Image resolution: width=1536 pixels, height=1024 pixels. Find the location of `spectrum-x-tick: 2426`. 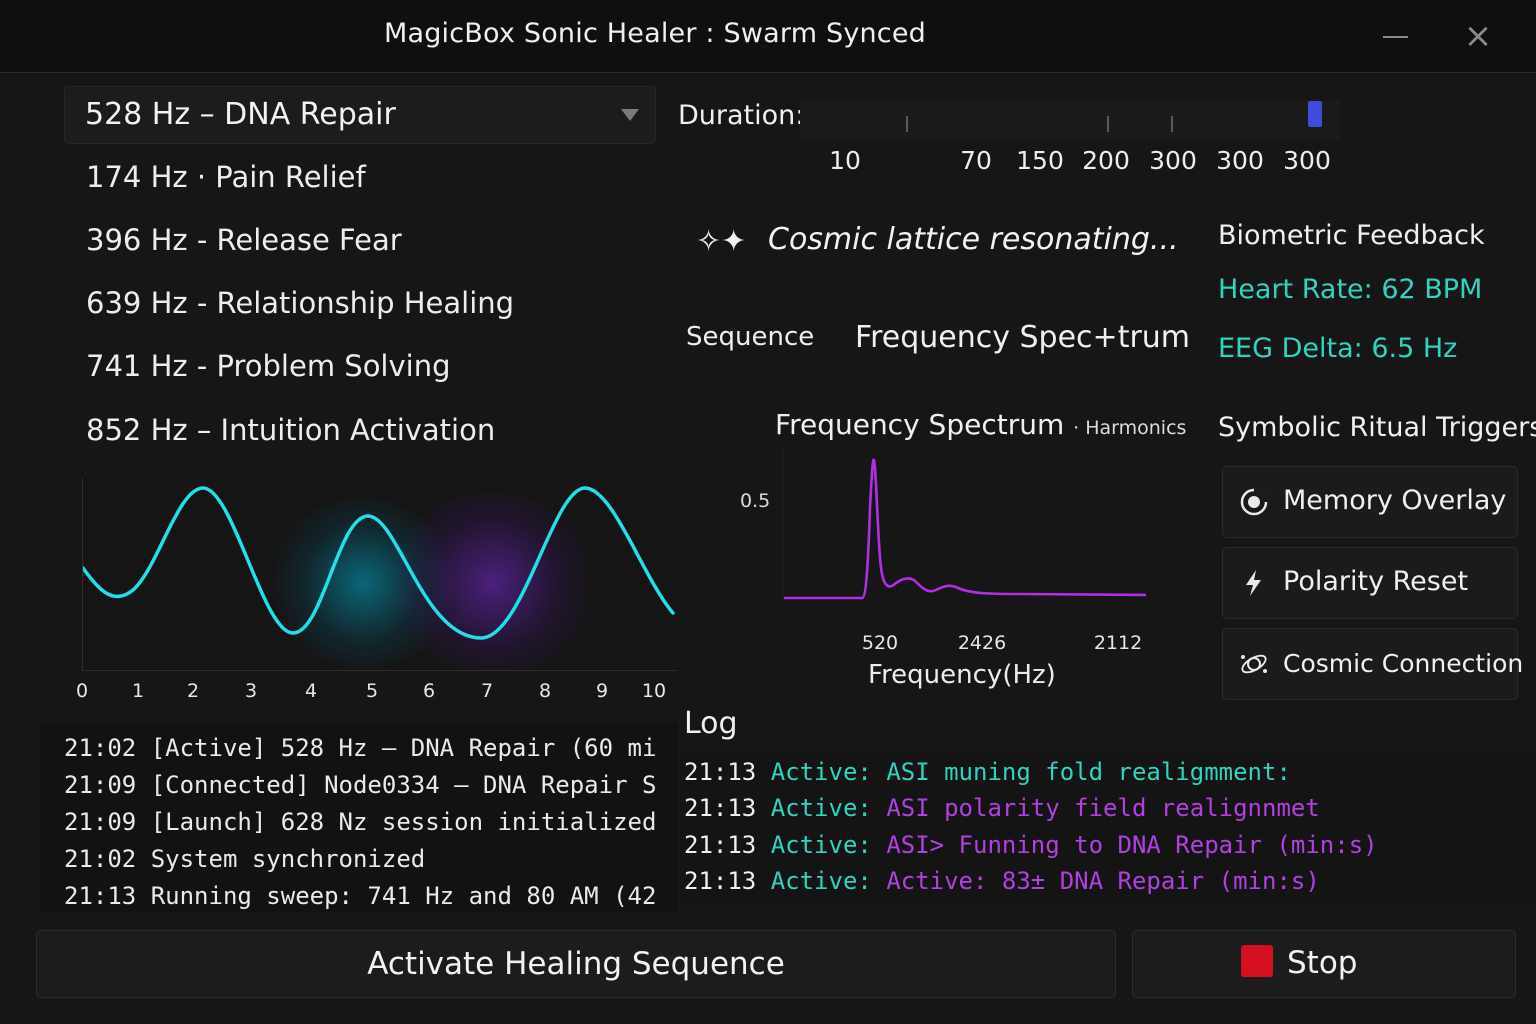

spectrum-x-tick: 2426 is located at coordinates (982, 643).